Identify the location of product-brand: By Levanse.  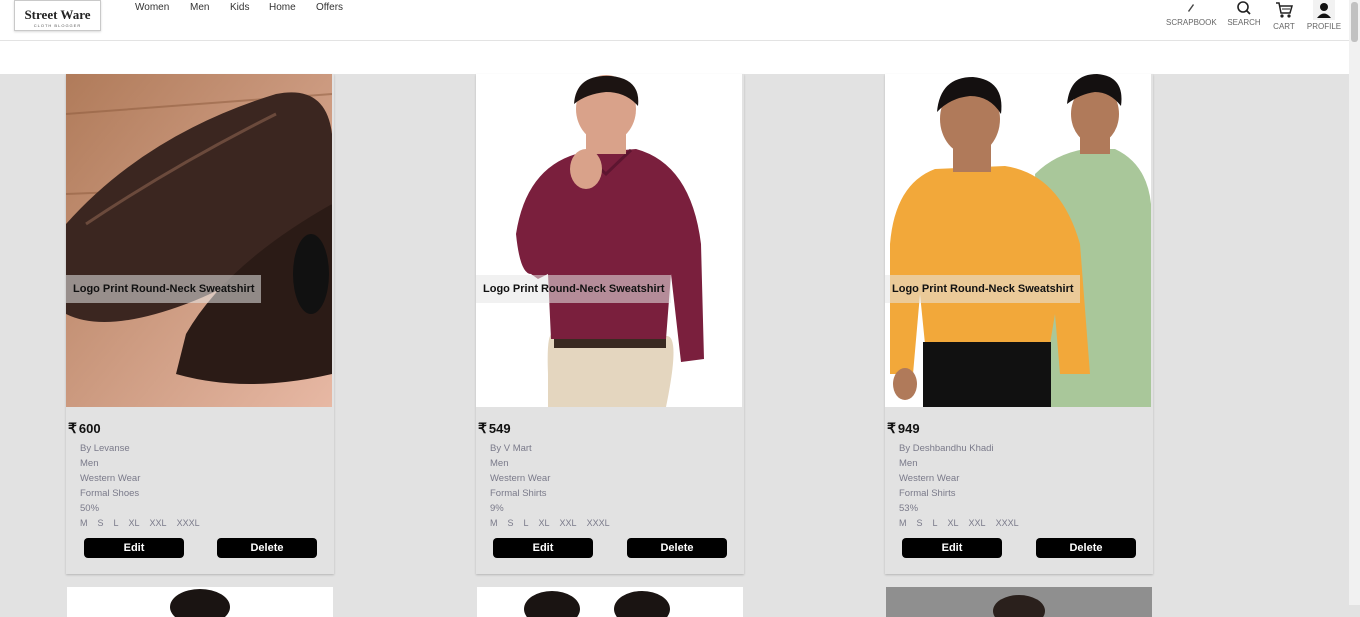
(105, 448).